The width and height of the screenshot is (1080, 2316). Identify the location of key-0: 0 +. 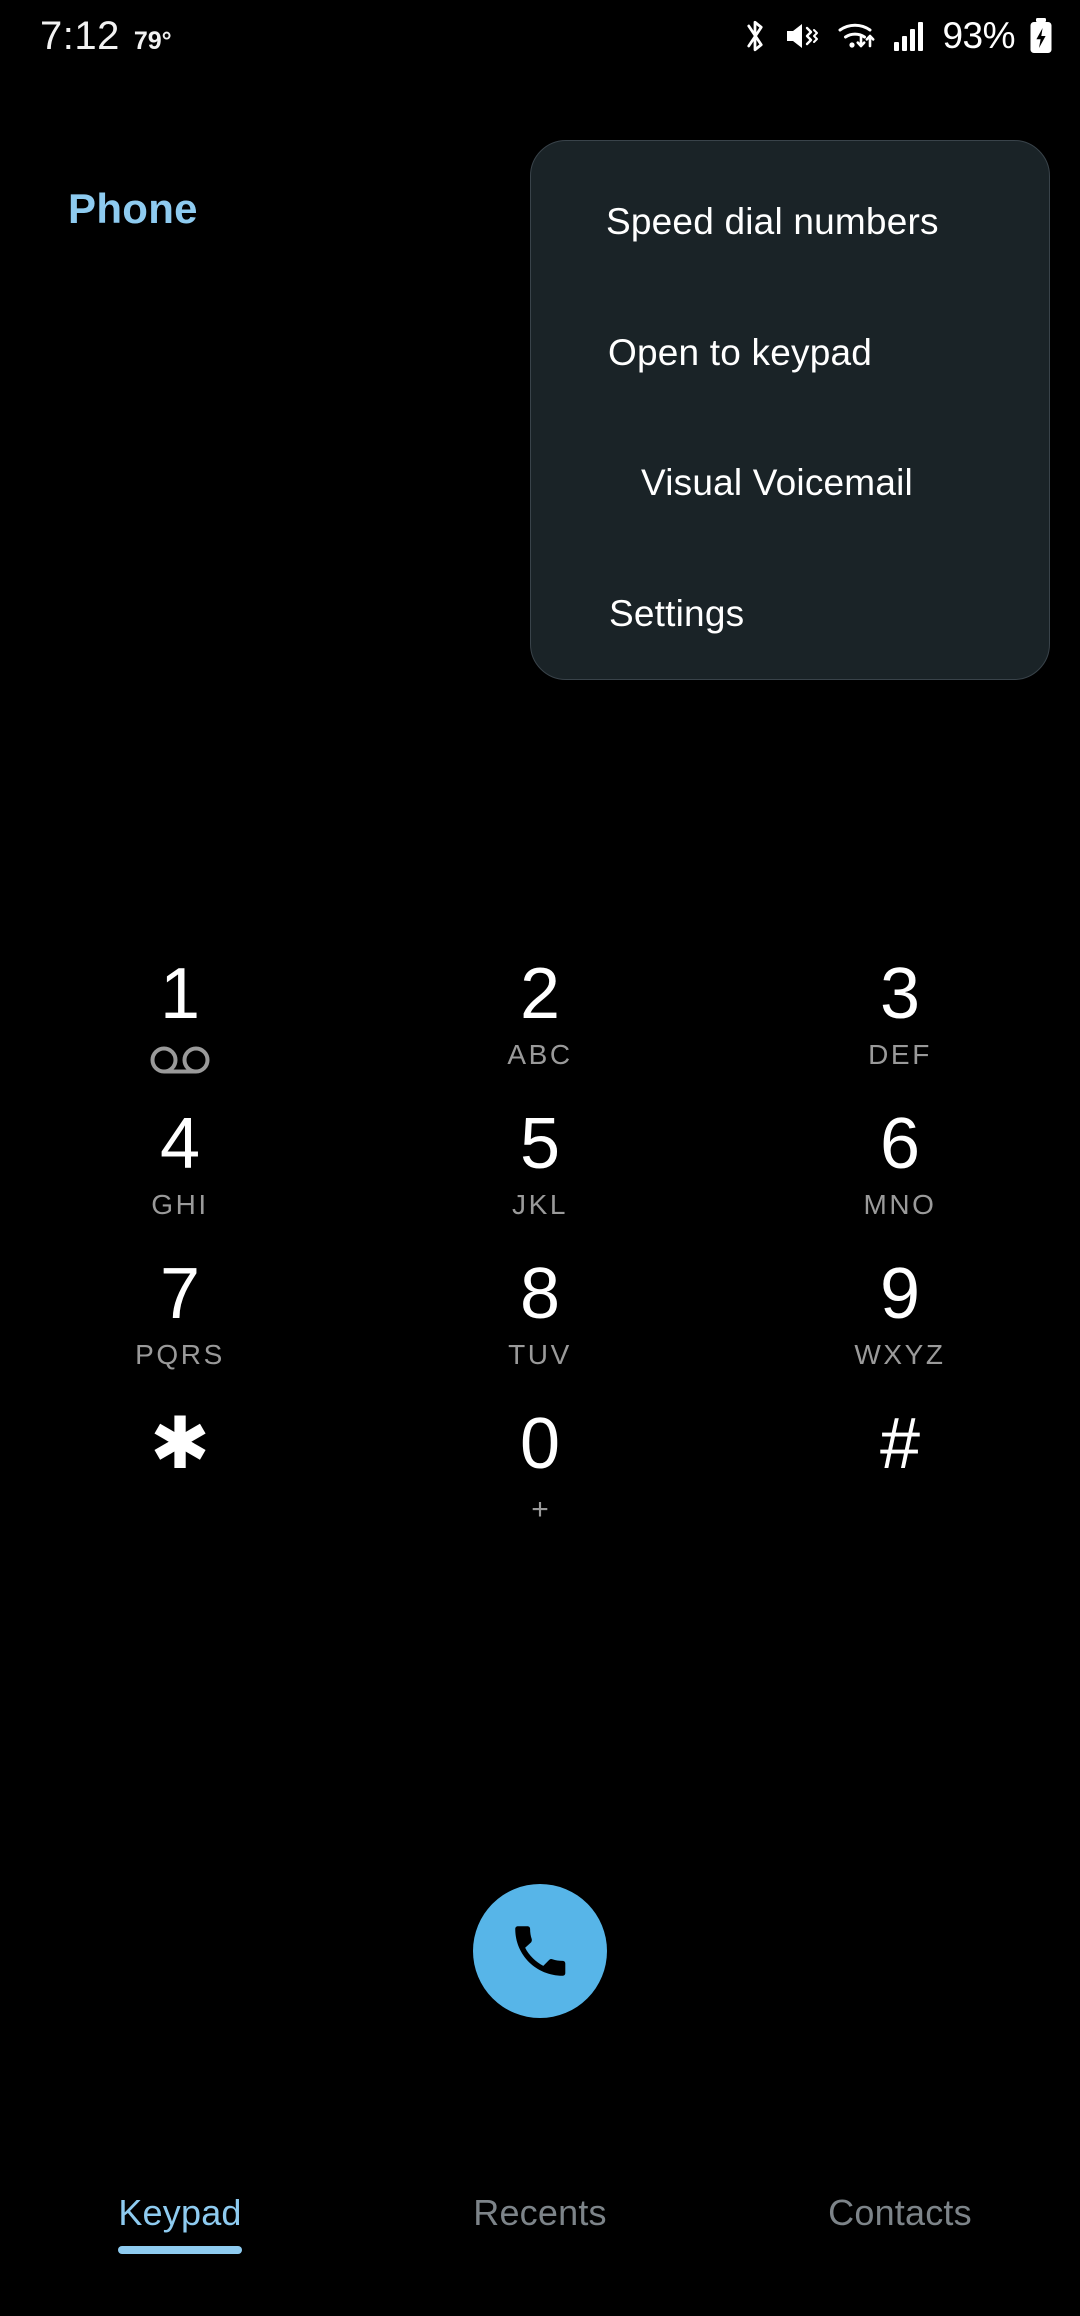
(540, 1480).